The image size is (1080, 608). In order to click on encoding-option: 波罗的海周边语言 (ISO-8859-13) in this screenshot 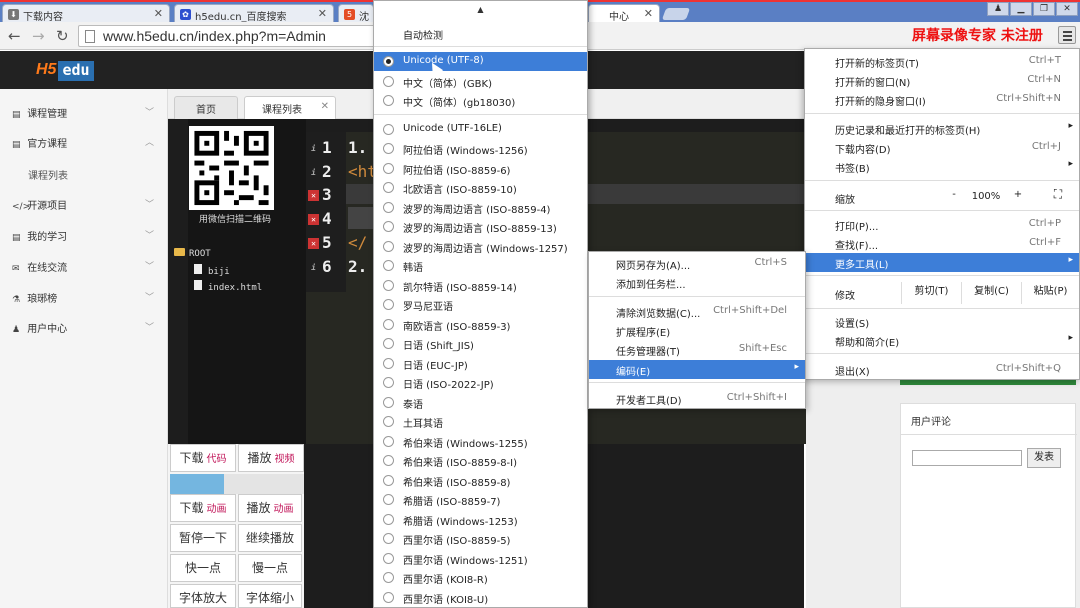, I will do `click(480, 226)`.